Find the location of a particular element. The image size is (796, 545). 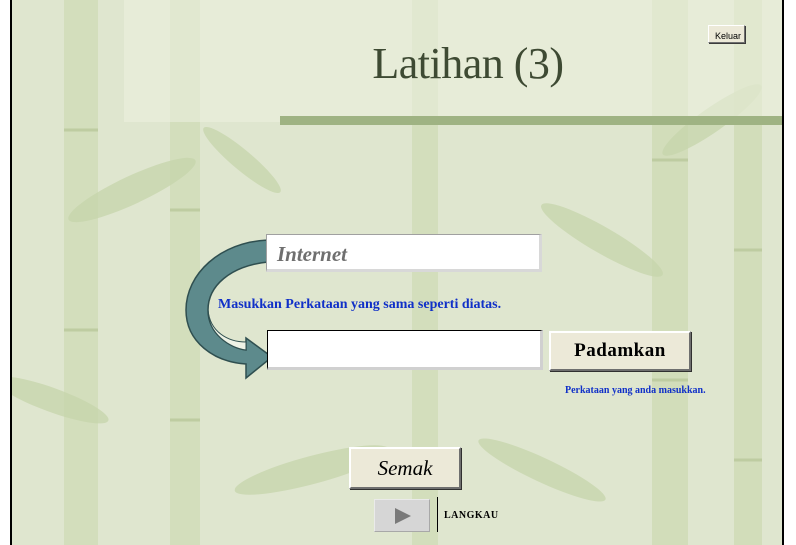

check-button: Semak is located at coordinates (405, 468).